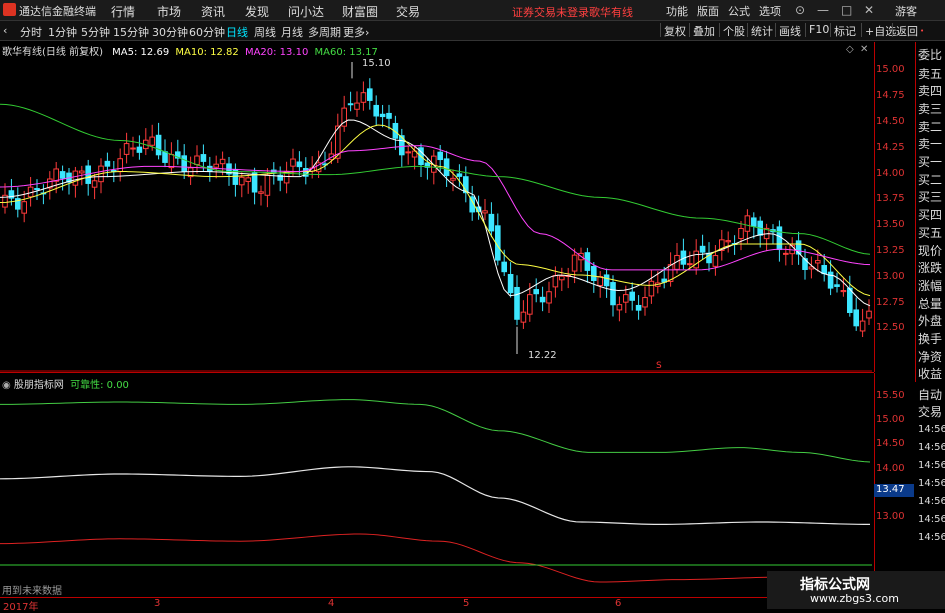  What do you see at coordinates (854, 598) in the screenshot?
I see `watermark-url: www.zbgs3.com` at bounding box center [854, 598].